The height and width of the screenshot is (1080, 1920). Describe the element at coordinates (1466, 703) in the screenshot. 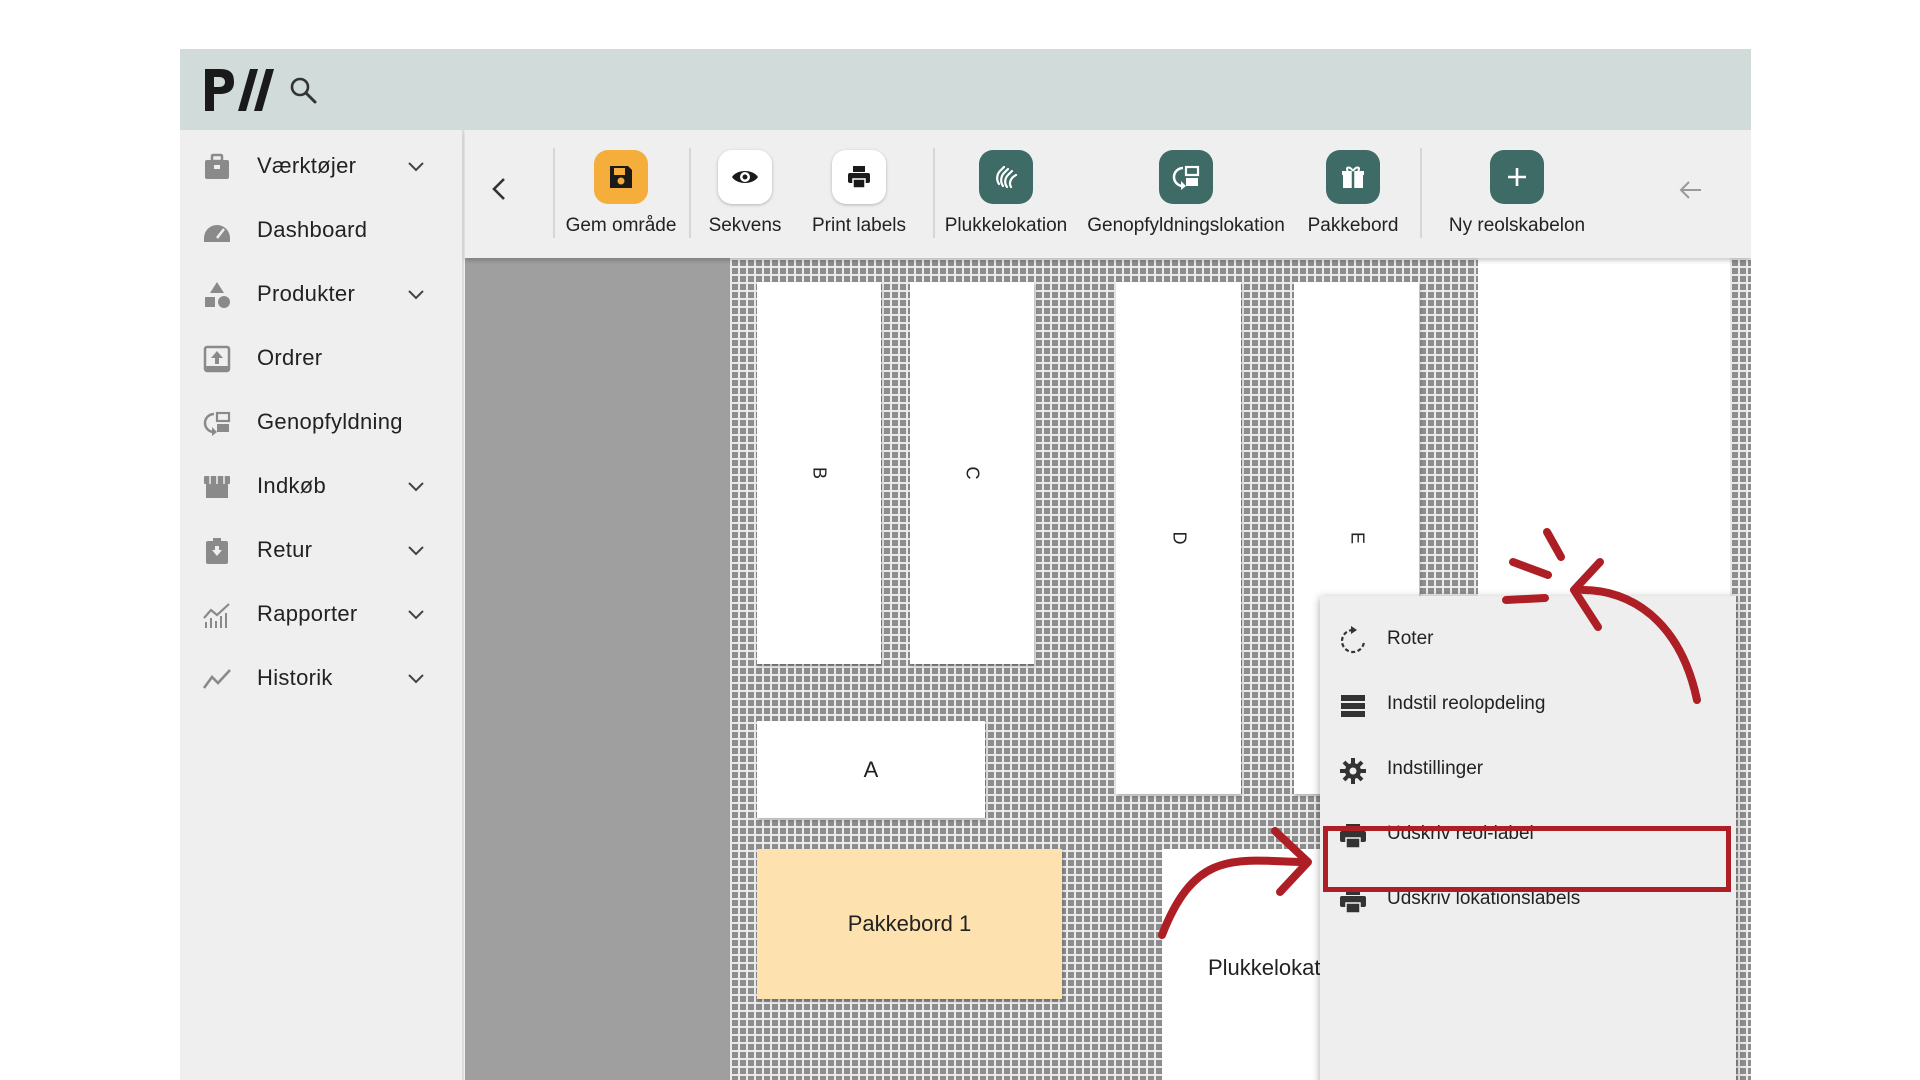

I see `menu-item-label: Indstil reolopdeling` at that location.